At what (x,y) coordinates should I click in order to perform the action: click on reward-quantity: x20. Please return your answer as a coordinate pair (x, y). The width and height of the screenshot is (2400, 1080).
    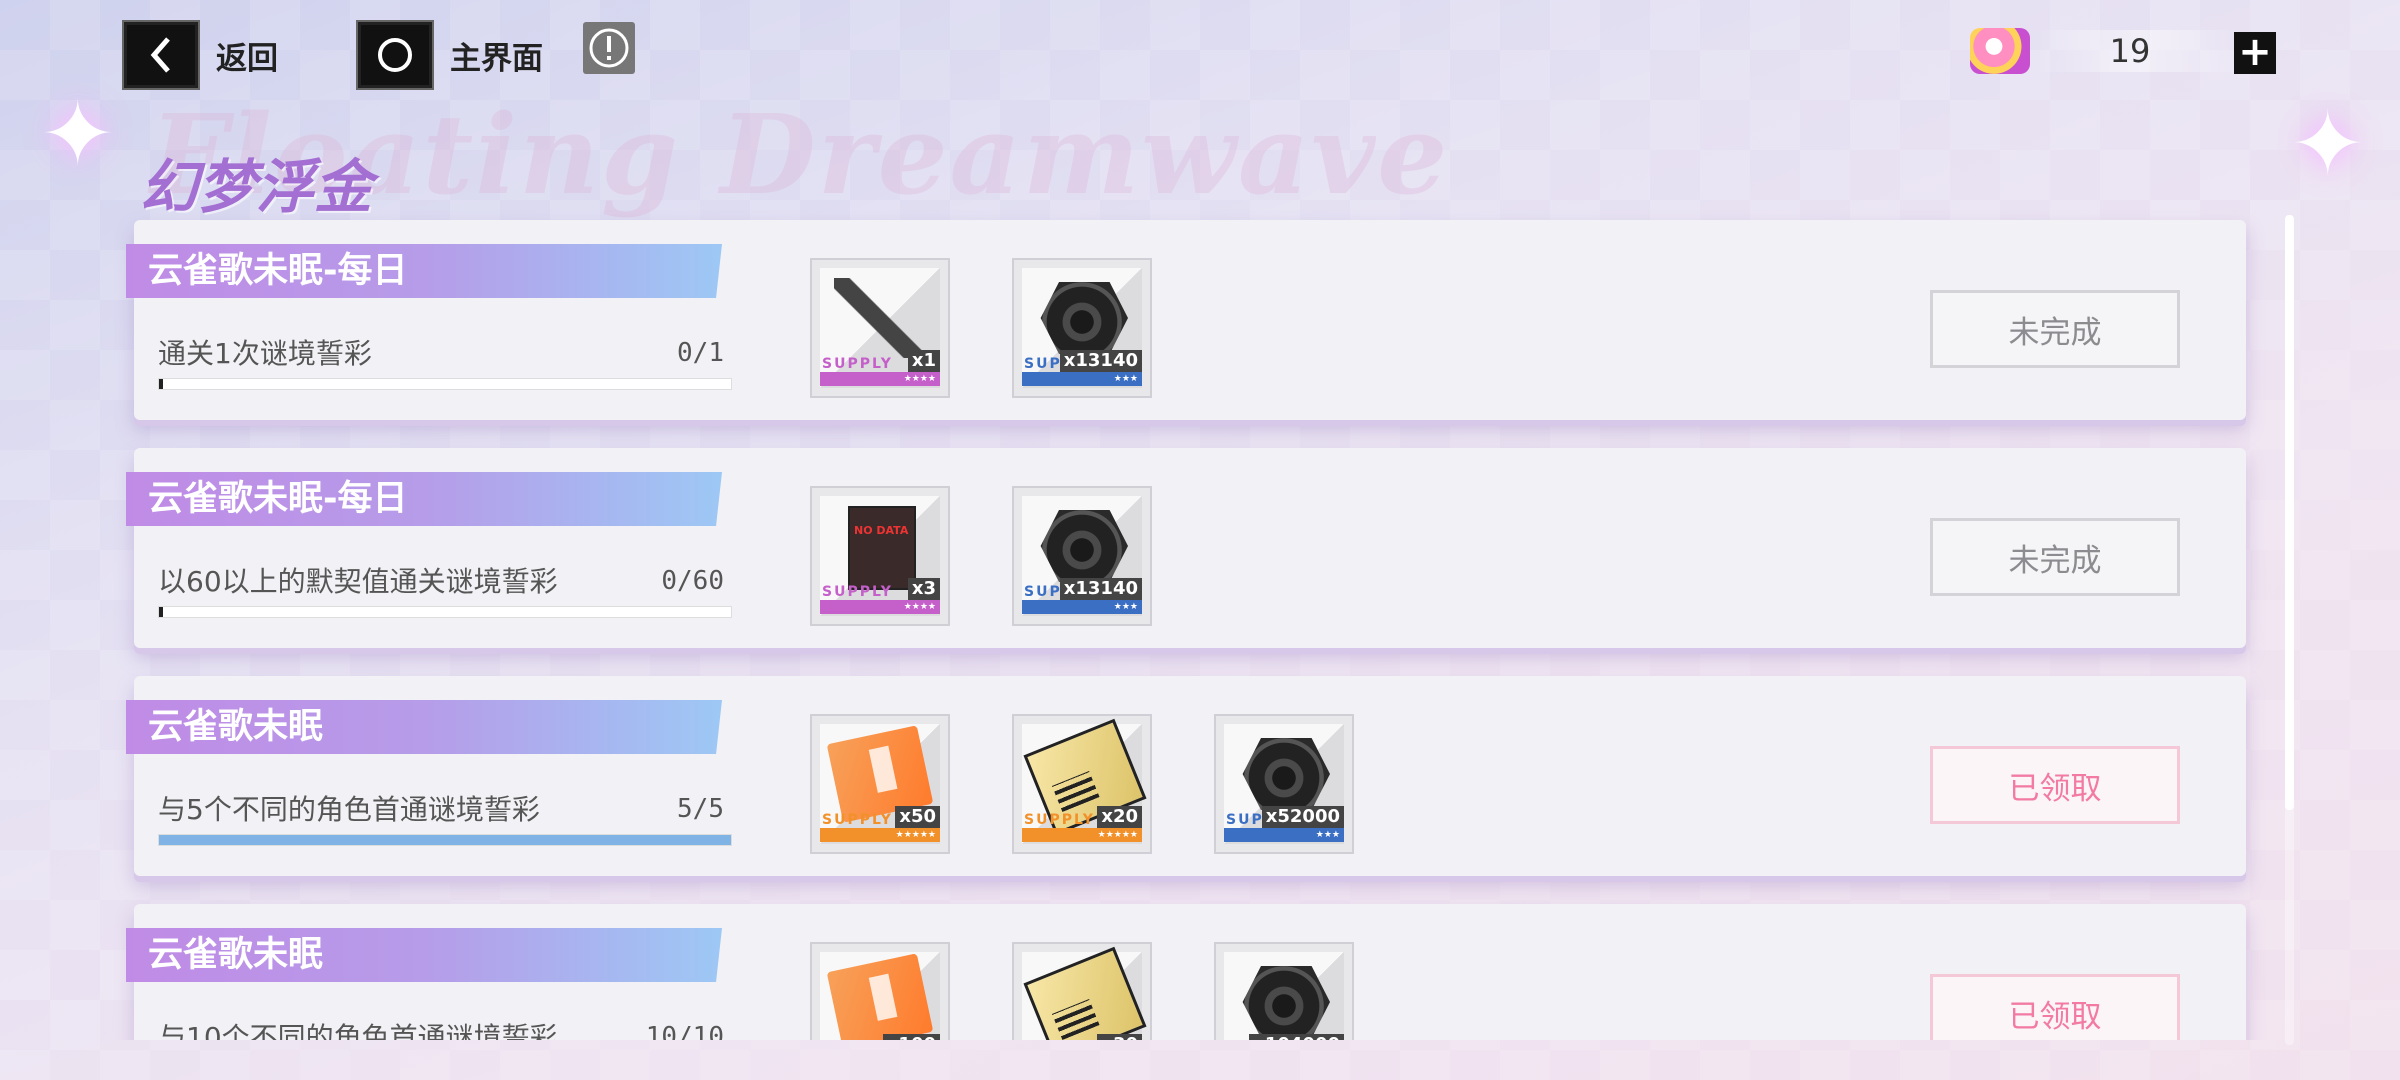
    Looking at the image, I should click on (1119, 817).